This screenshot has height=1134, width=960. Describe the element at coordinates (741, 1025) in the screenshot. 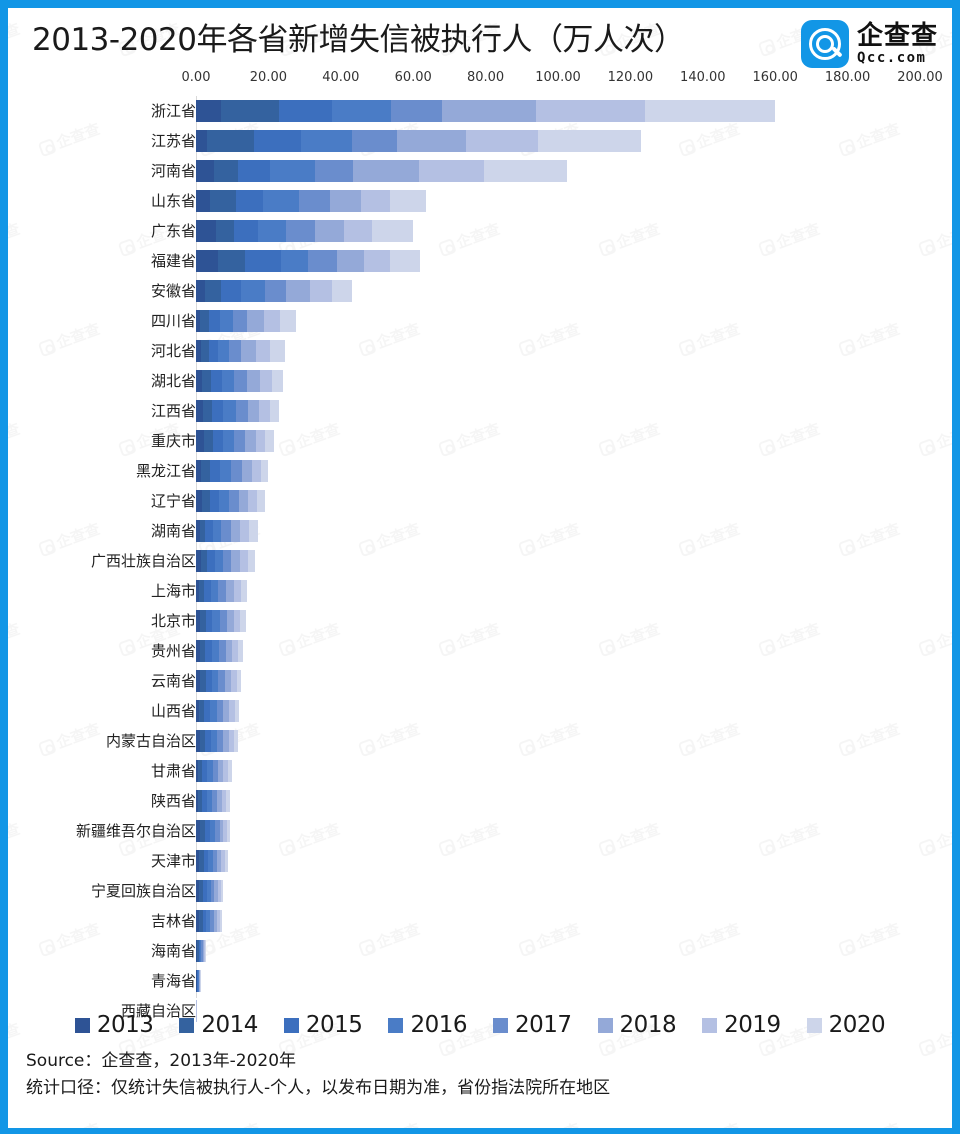

I see `legend-item-2019: 2019` at that location.